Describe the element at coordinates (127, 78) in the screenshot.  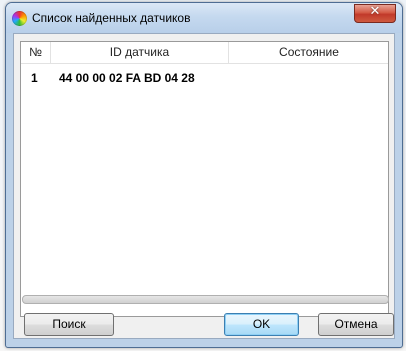
I see `row-sensor-id: 44 00 00 02 FA BD 04 28` at that location.